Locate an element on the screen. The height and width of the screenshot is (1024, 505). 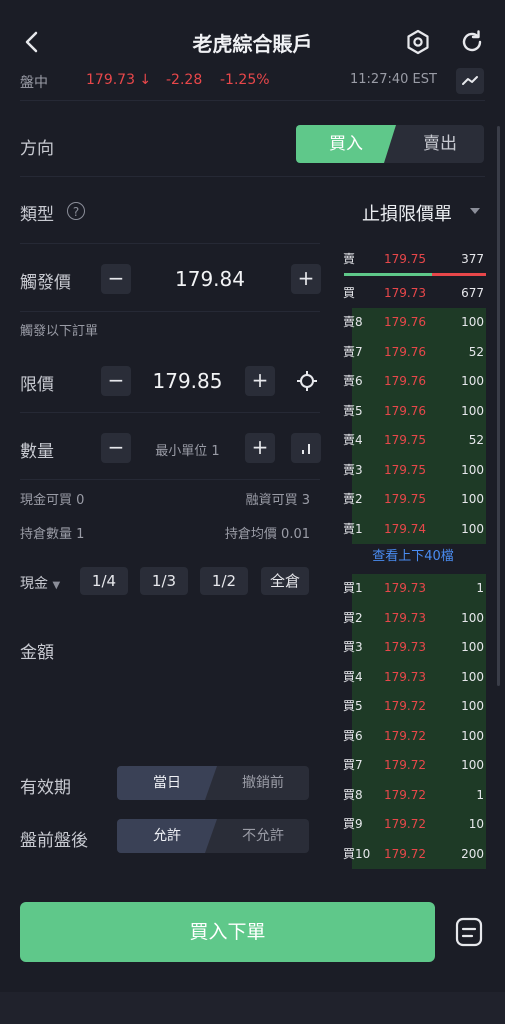
mini-chart-button is located at coordinates (470, 81).